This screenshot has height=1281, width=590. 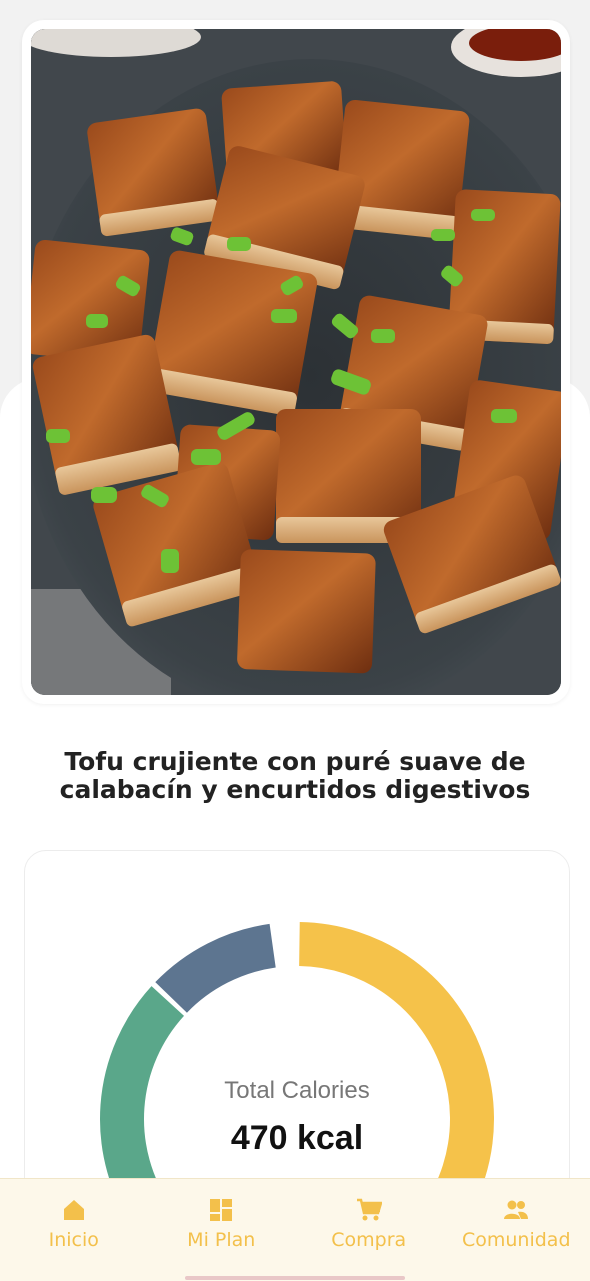 I want to click on nav-label-mi-plan: Mi Plan, so click(x=221, y=1240).